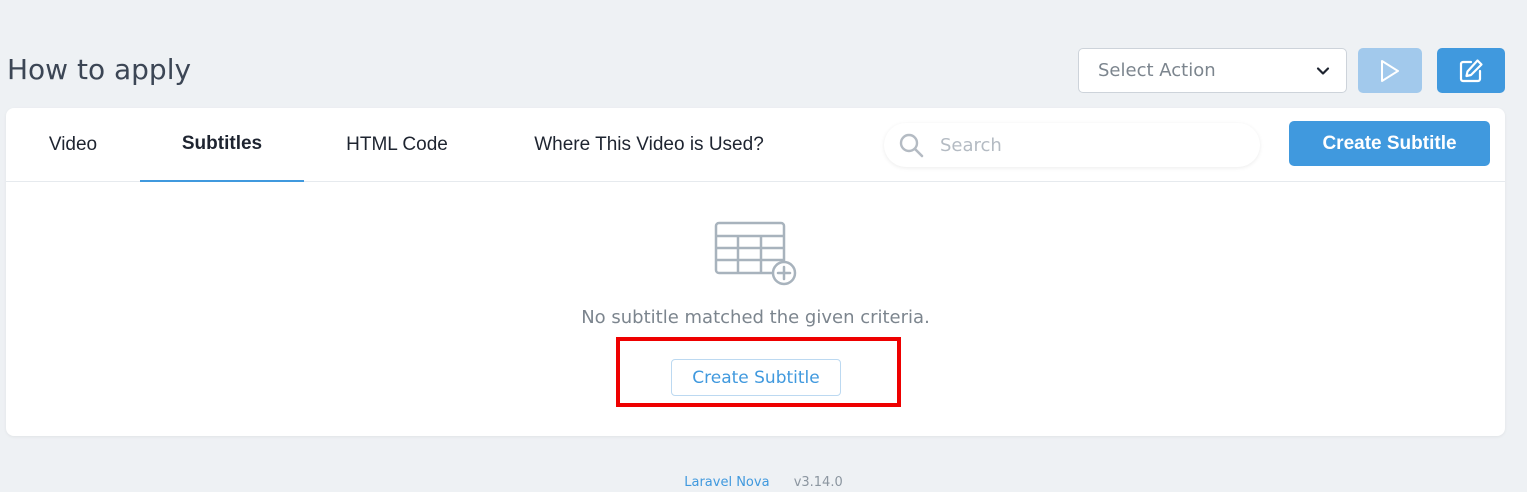 The image size is (1527, 492). What do you see at coordinates (397, 145) in the screenshot?
I see `tab-html-code: HTML Code` at bounding box center [397, 145].